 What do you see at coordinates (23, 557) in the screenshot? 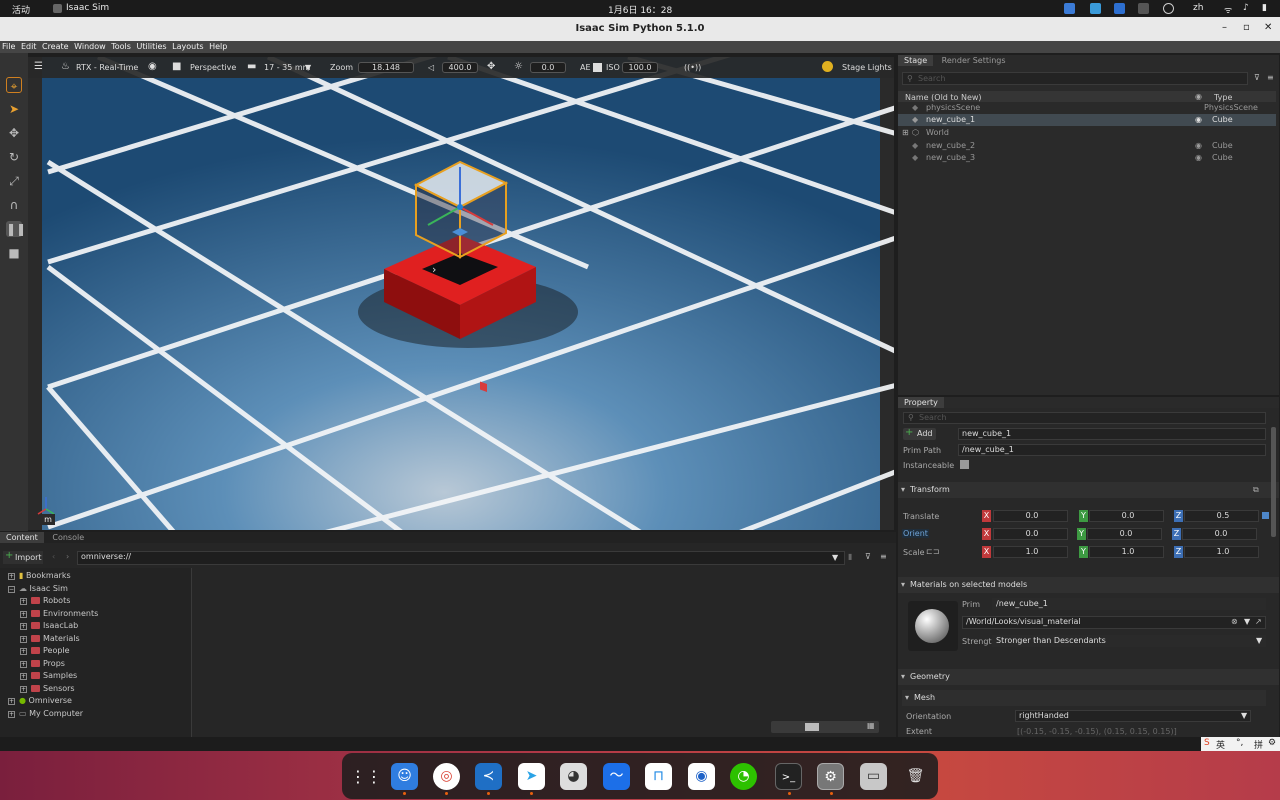
I see `import-button: + Import` at bounding box center [23, 557].